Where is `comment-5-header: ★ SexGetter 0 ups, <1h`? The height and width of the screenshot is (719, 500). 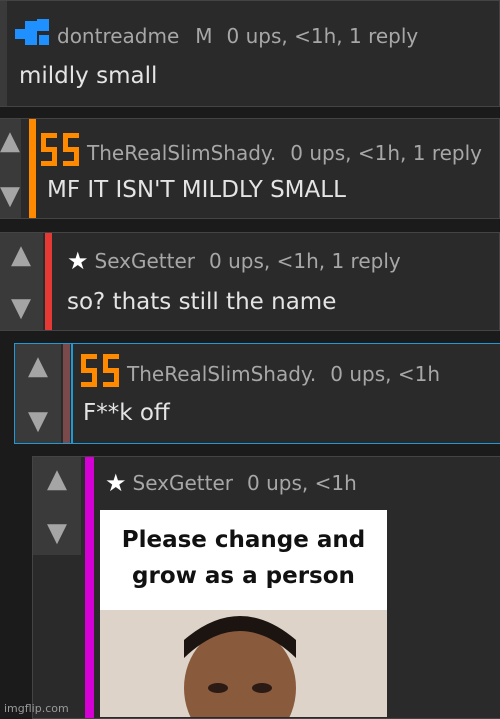
comment-5-header: ★ SexGetter 0 ups, <1h is located at coordinates (231, 483).